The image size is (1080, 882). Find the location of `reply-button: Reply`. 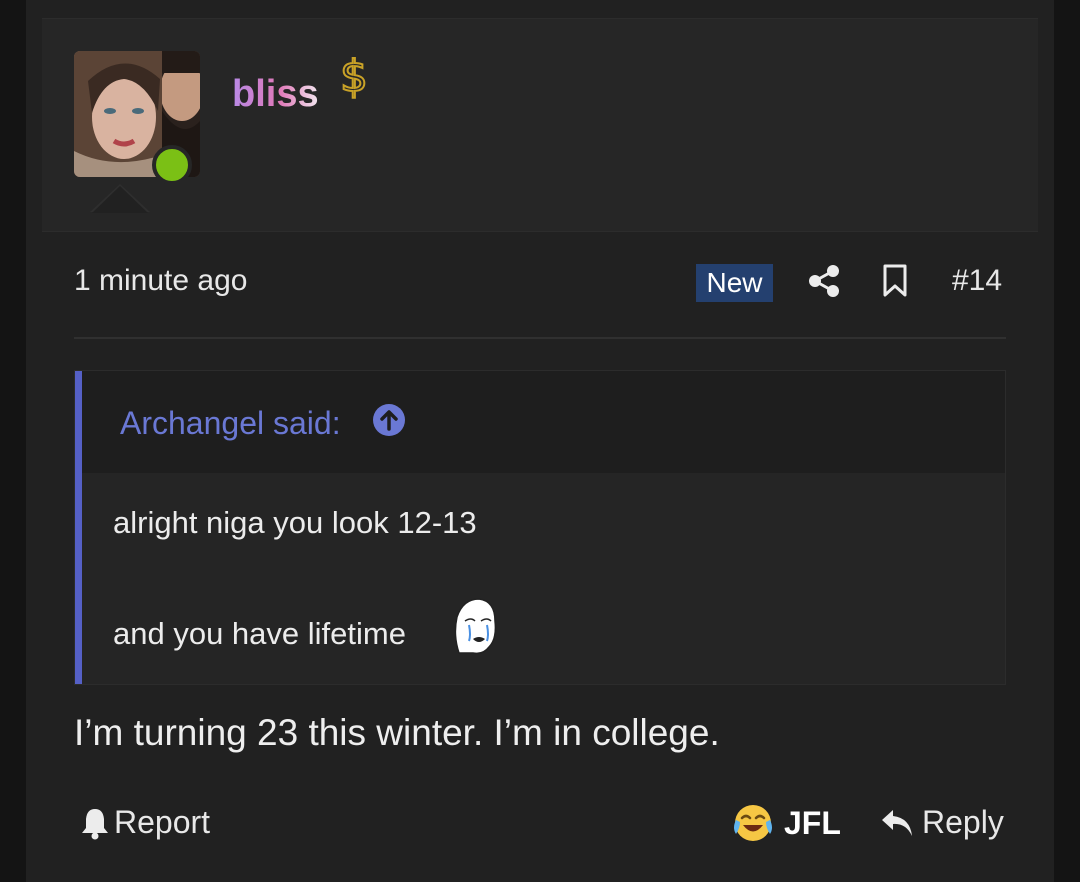

reply-button: Reply is located at coordinates (942, 822).